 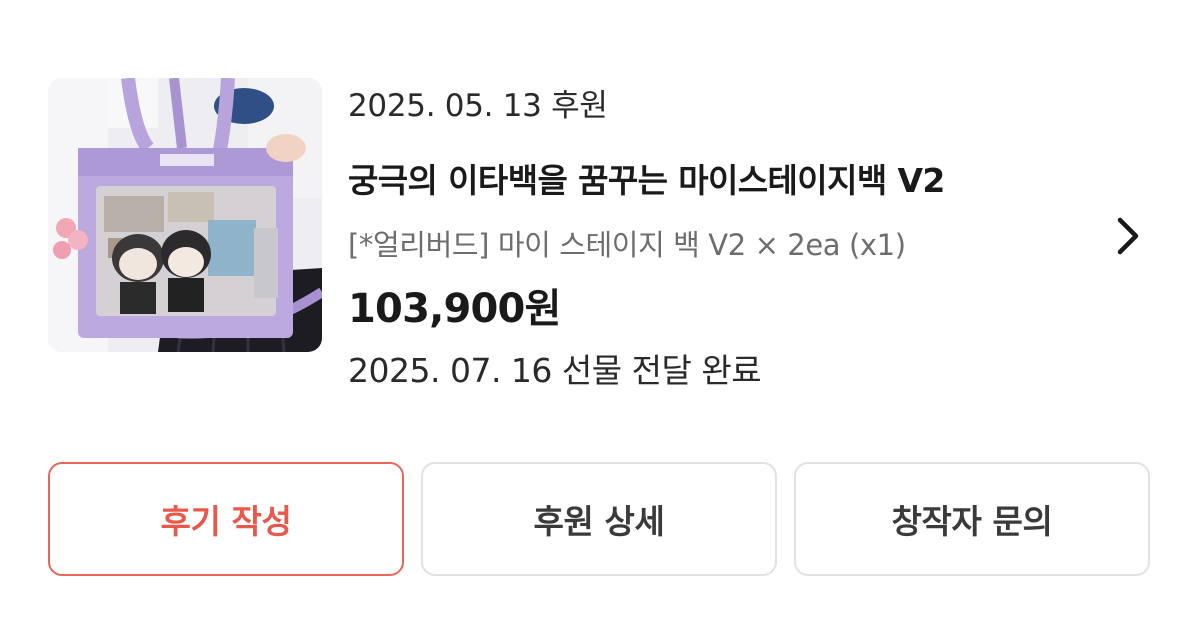 I want to click on reward-option: [*얼리버드] 마이 스테이지 백 V2 × 2ea (x1), so click(x=627, y=245).